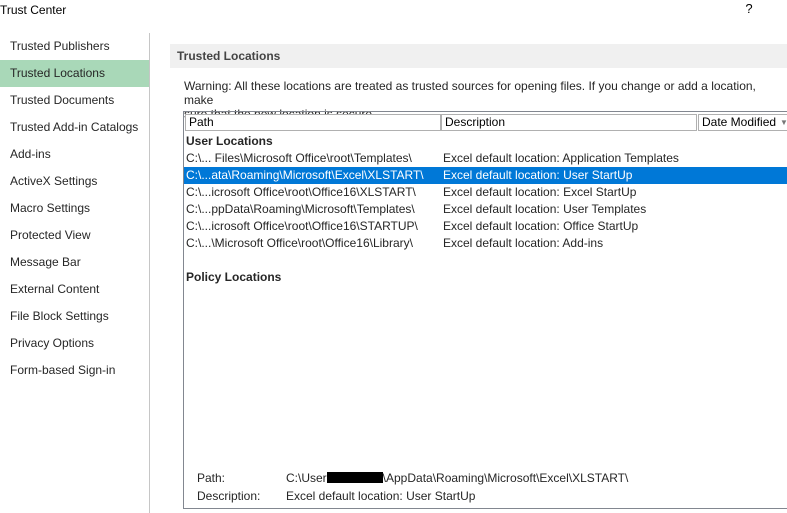 The height and width of the screenshot is (513, 787). Describe the element at coordinates (313, 122) in the screenshot. I see `column-header-path: Path` at that location.